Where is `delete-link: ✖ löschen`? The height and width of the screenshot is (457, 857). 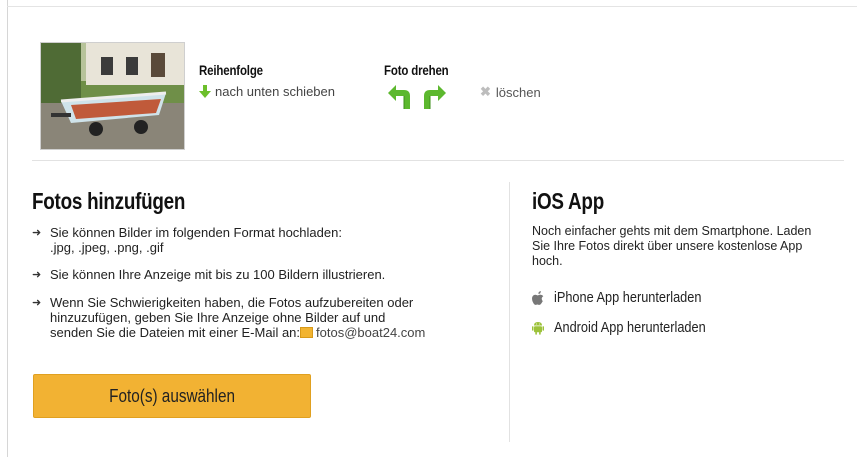 delete-link: ✖ löschen is located at coordinates (510, 92).